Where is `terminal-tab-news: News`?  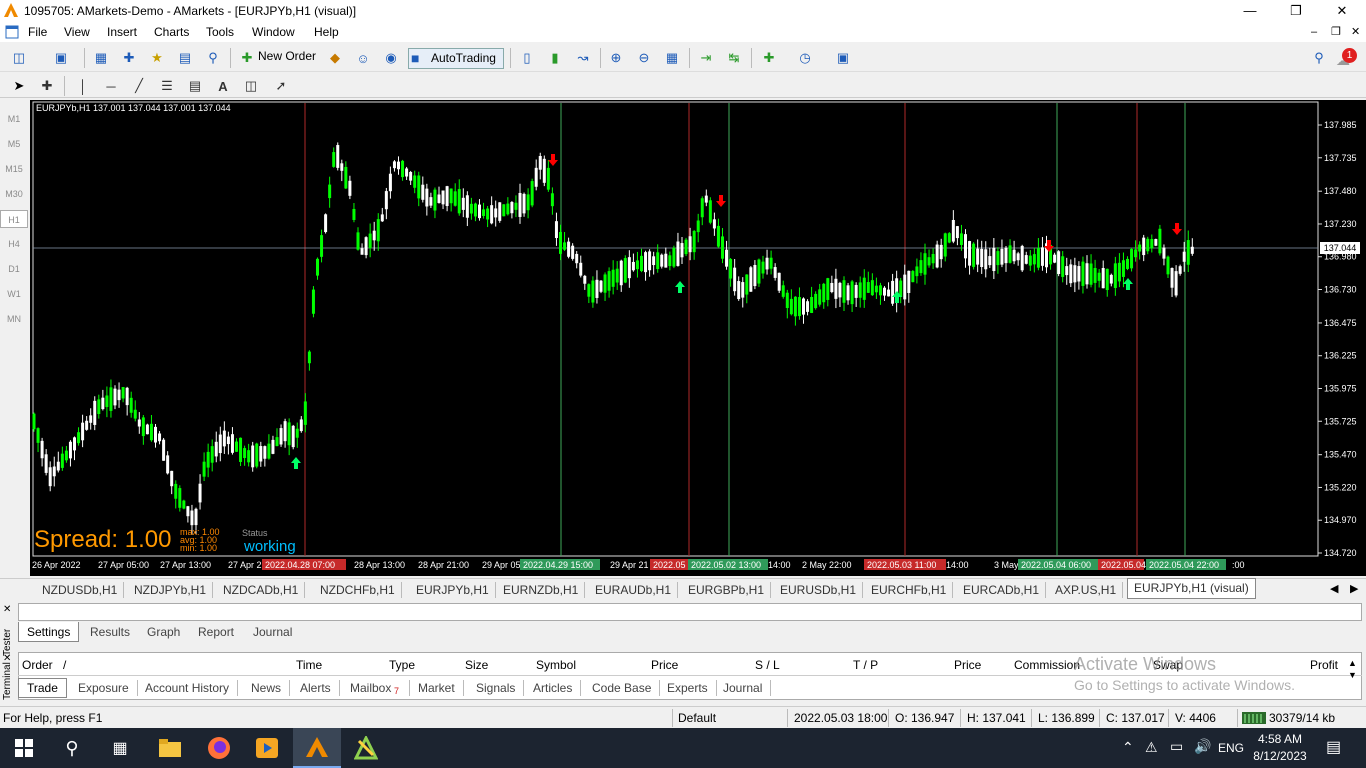 terminal-tab-news: News is located at coordinates (267, 688).